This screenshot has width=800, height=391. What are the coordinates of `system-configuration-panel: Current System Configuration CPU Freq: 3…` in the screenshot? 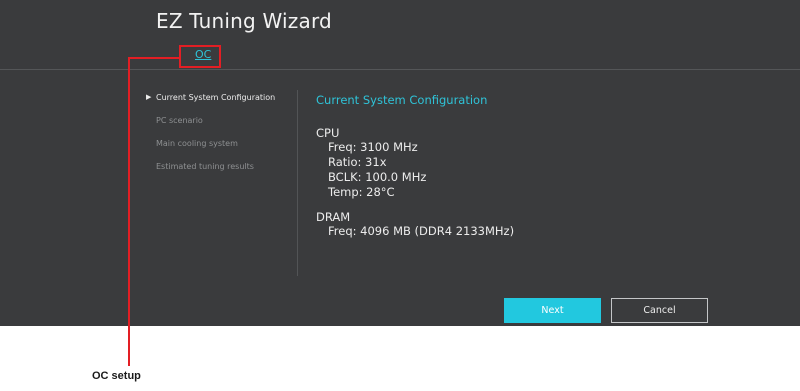 It's located at (415, 166).